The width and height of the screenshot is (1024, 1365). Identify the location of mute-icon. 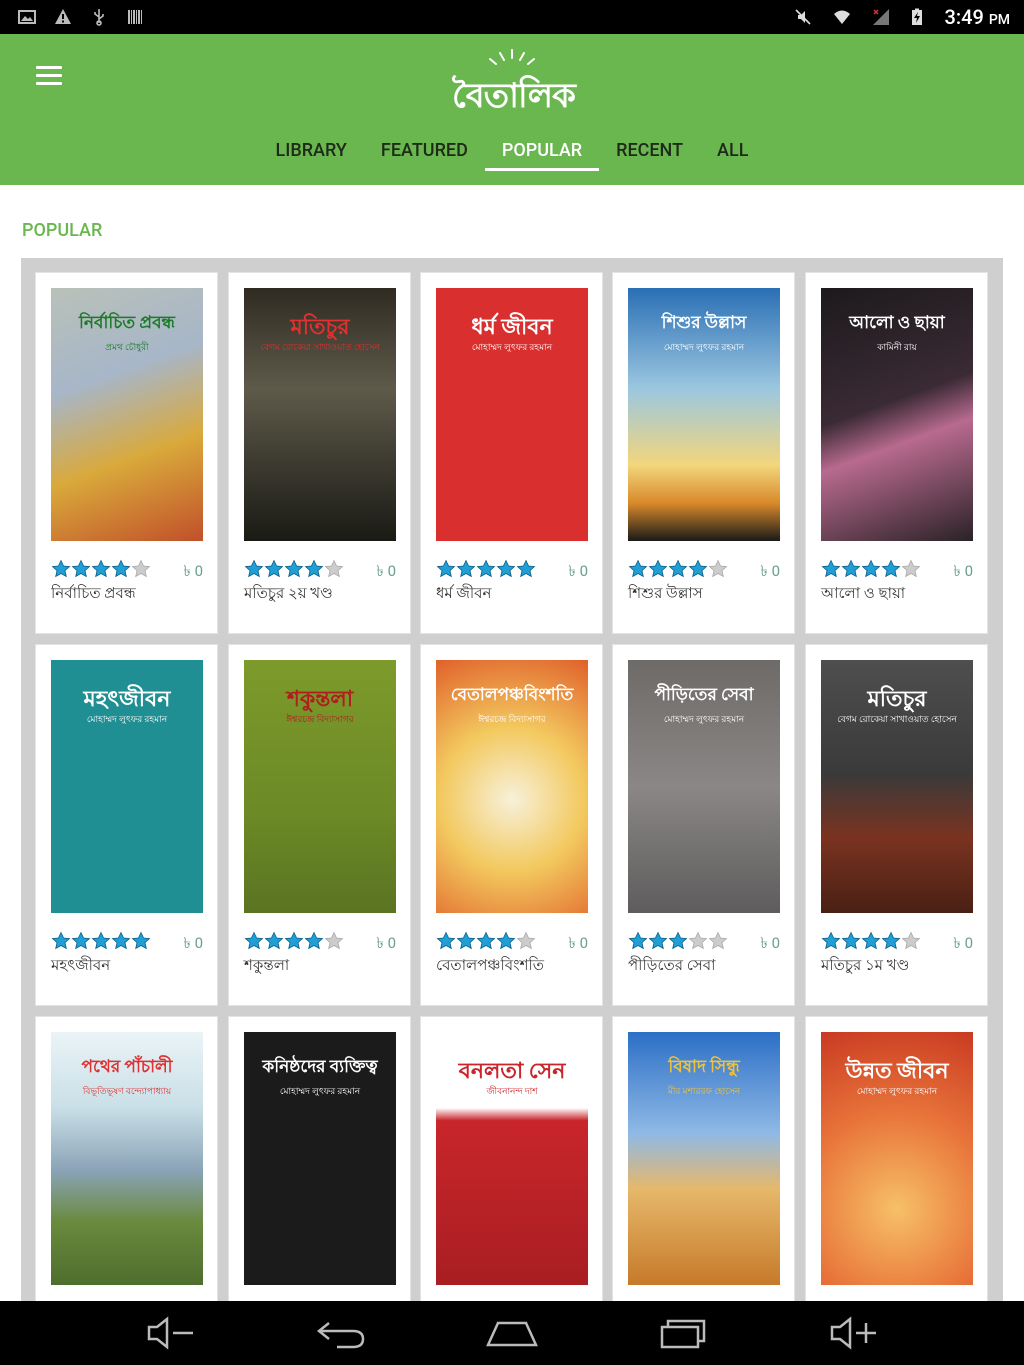
(803, 17).